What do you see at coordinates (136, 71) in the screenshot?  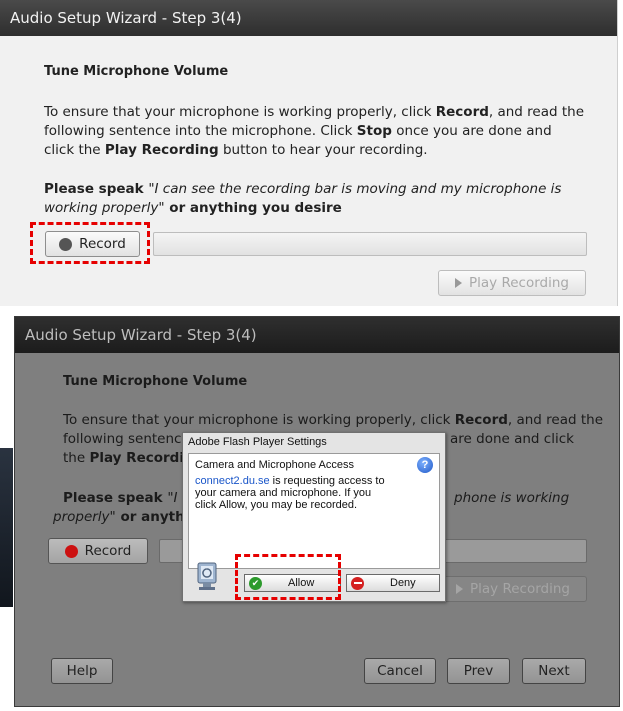 I see `top-section-heading: Tune Microphone Volume` at bounding box center [136, 71].